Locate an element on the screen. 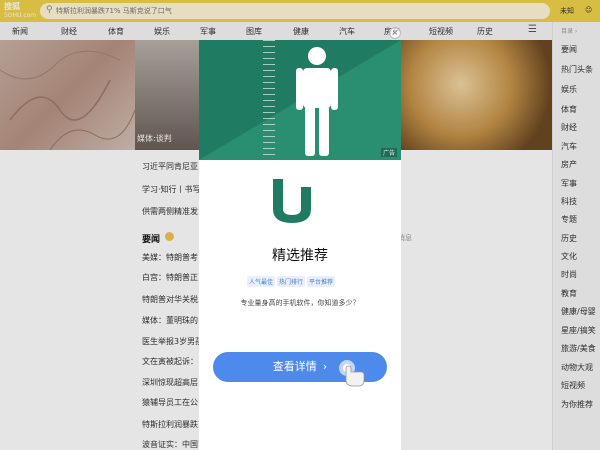  tag: 人气最佳 is located at coordinates (261, 281).